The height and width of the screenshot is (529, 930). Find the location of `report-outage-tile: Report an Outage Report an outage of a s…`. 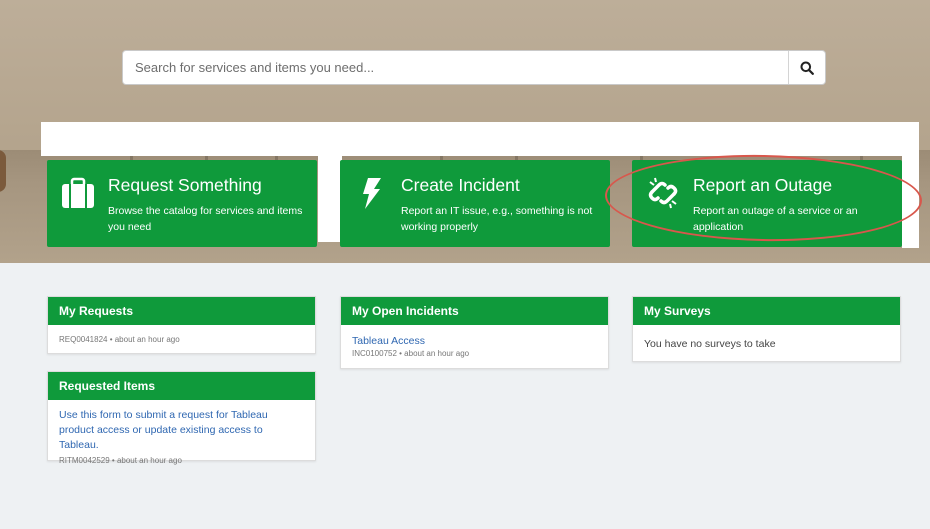

report-outage-tile: Report an Outage Report an outage of a s… is located at coordinates (767, 203).